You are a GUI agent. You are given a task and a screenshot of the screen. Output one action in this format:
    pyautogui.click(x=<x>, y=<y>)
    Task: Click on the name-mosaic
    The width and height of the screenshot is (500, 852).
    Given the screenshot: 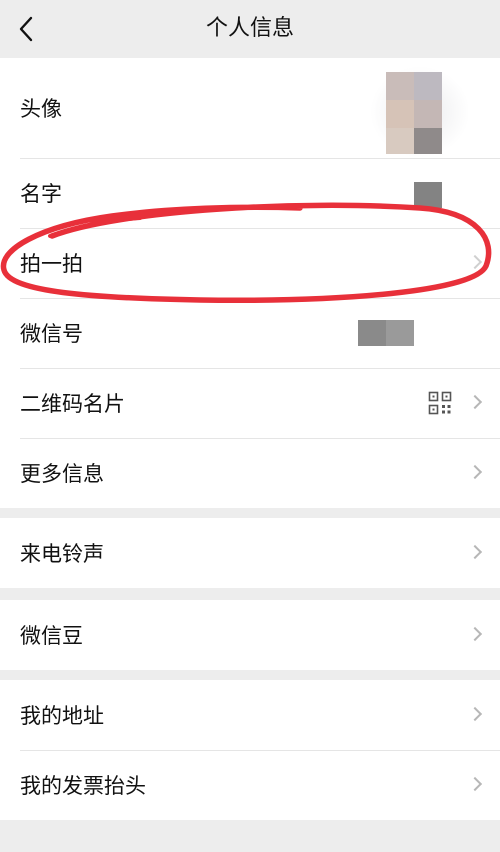 What is the action you would take?
    pyautogui.click(x=428, y=195)
    